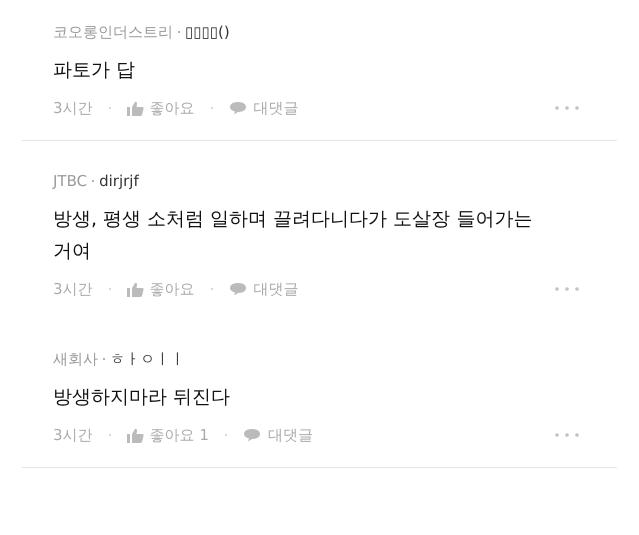  What do you see at coordinates (70, 181) in the screenshot?
I see `source-name: JTBC` at bounding box center [70, 181].